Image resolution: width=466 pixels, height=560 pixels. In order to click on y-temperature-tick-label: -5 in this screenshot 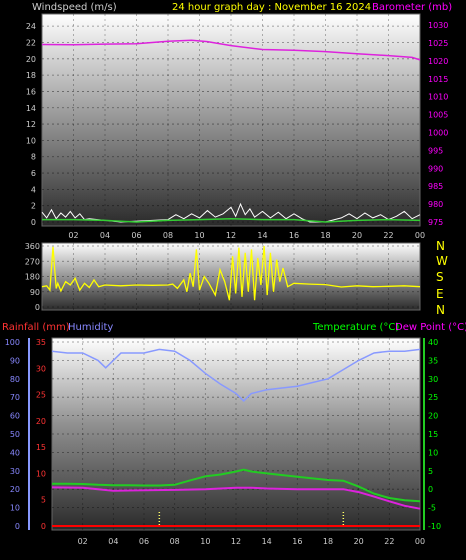, I will do `click(432, 508)`.